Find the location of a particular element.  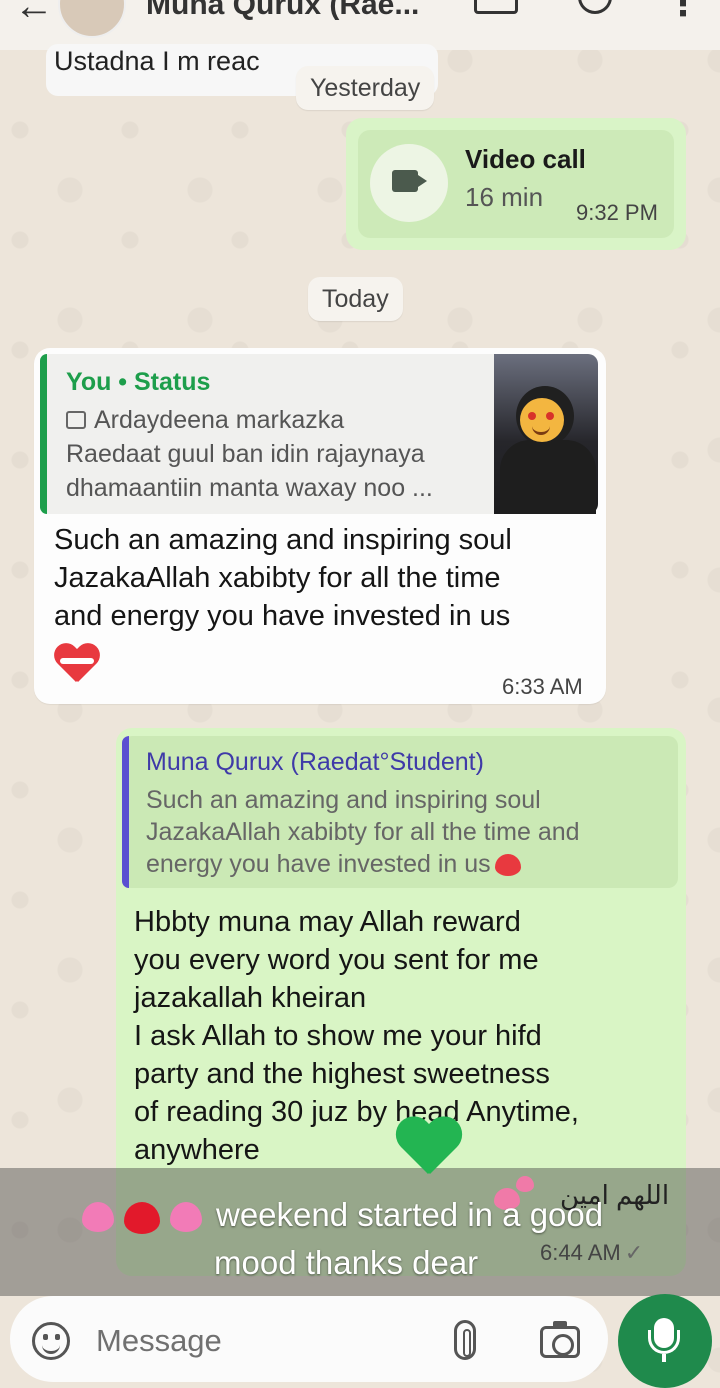

message-text-line: you every word you sent for me is located at coordinates (336, 960).